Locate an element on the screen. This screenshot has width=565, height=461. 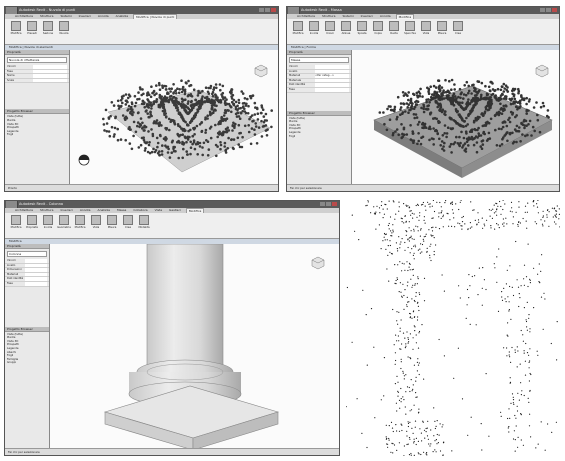
type-selector: Massa is located at coordinates (319, 60).